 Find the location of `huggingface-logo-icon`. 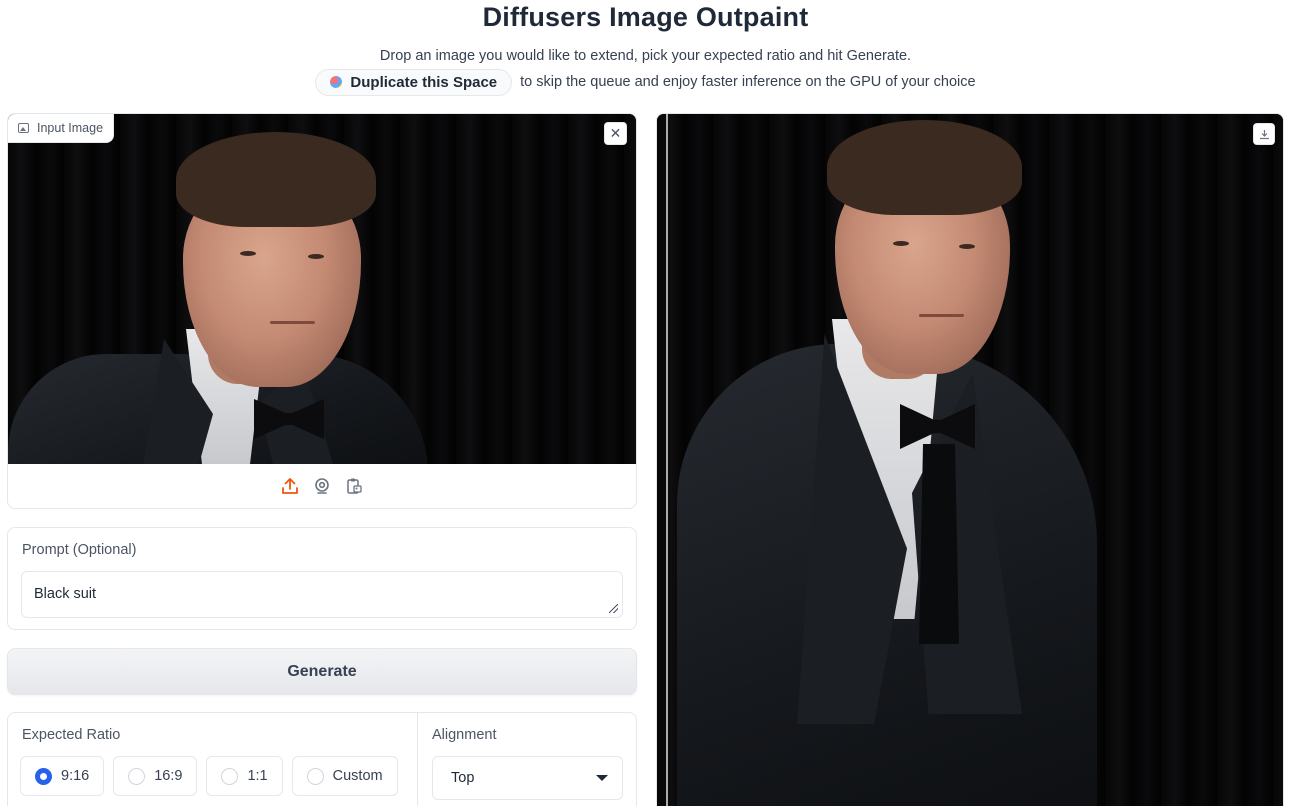

huggingface-logo-icon is located at coordinates (336, 82).